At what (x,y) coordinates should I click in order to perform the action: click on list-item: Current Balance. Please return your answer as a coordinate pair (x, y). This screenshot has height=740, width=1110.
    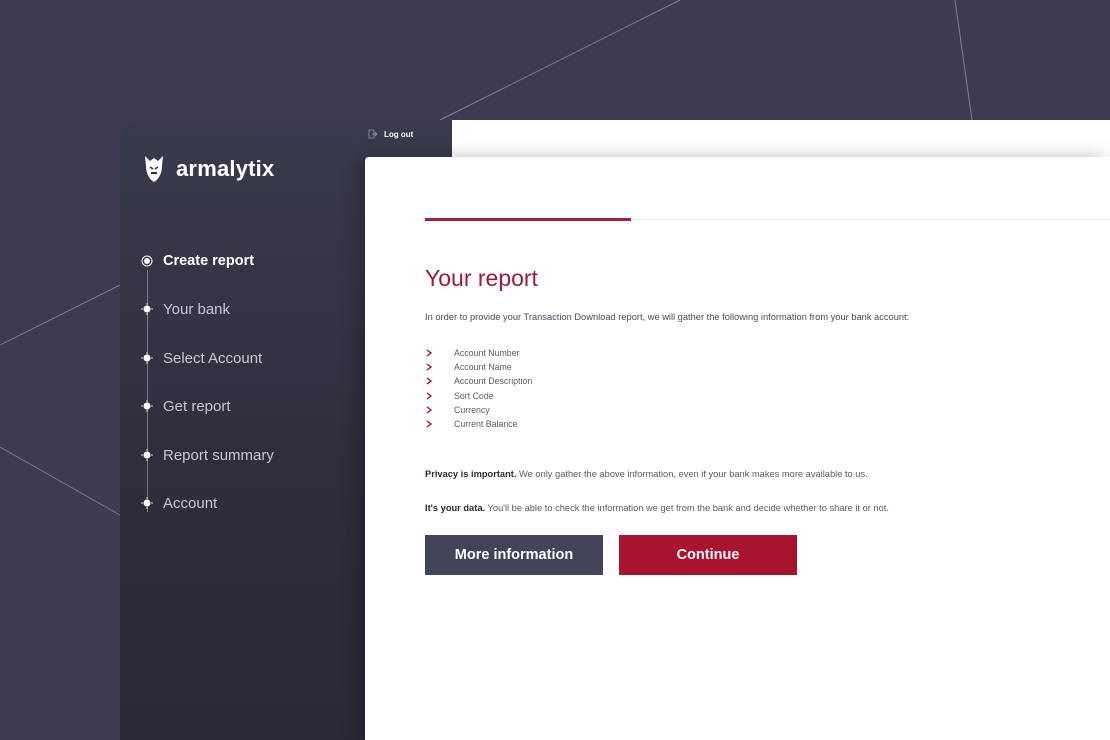
    Looking at the image, I should click on (478, 424).